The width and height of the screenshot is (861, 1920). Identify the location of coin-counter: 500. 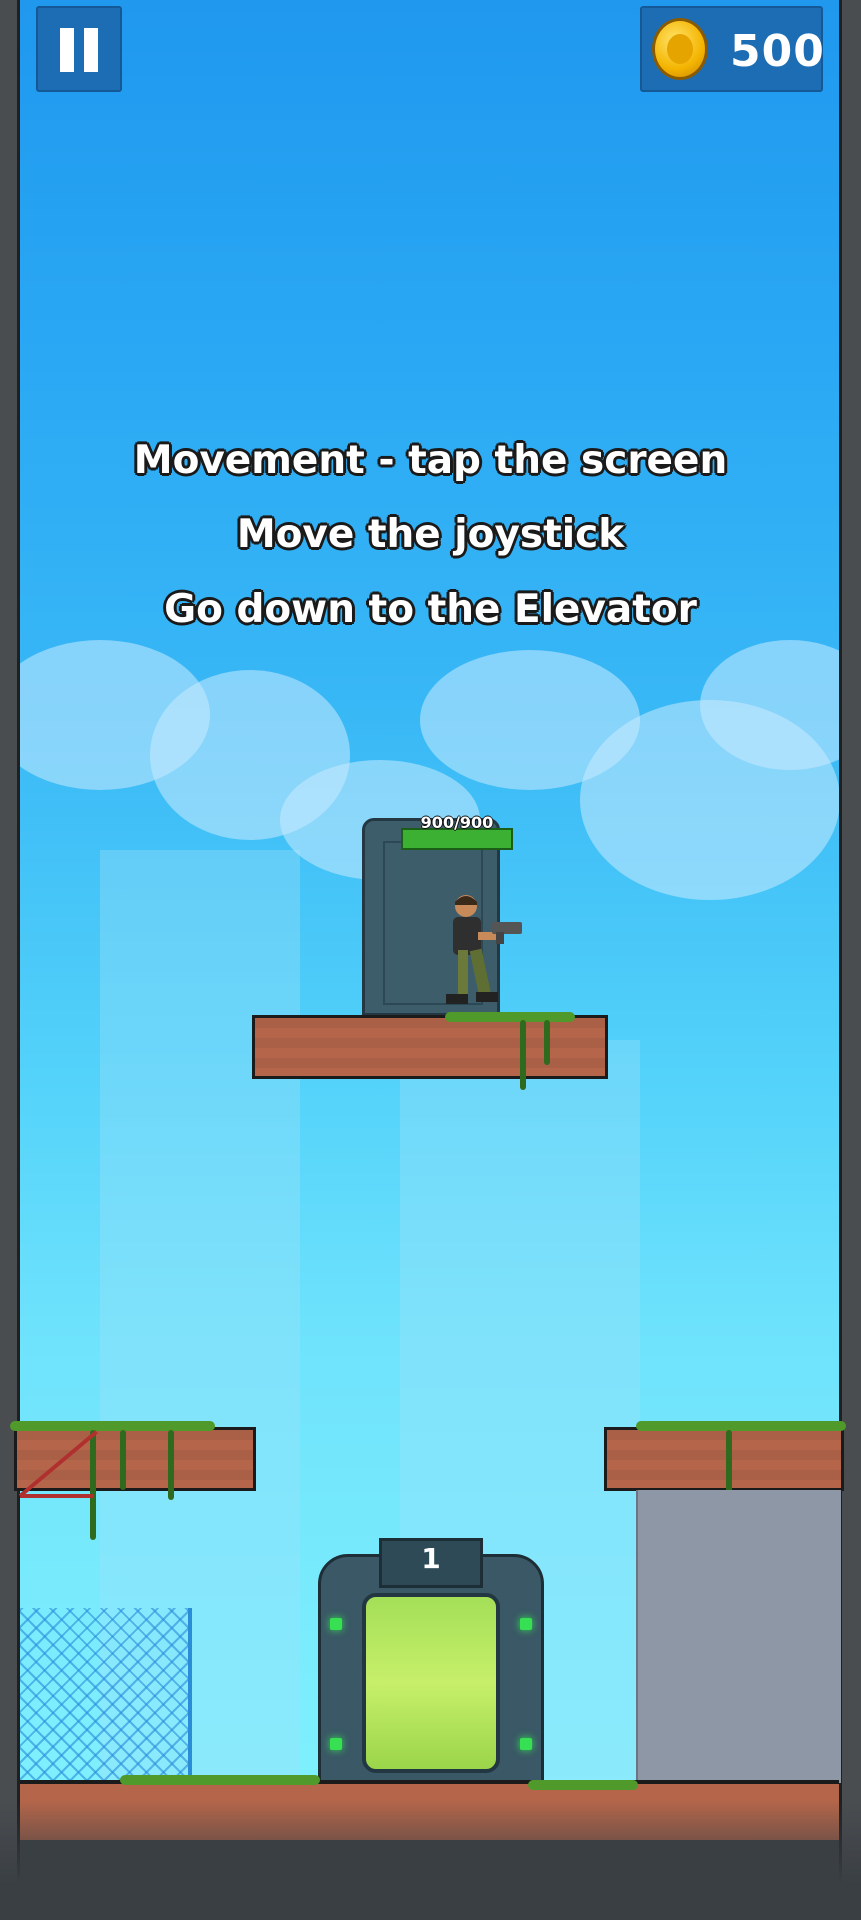
(732, 49).